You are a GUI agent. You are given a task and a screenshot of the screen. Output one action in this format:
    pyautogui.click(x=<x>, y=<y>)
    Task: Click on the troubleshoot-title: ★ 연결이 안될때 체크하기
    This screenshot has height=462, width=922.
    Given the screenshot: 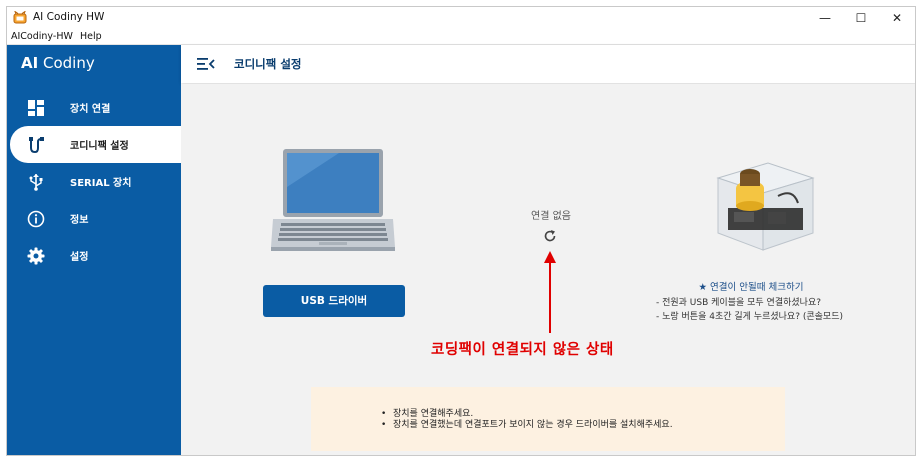 What is the action you would take?
    pyautogui.click(x=751, y=287)
    